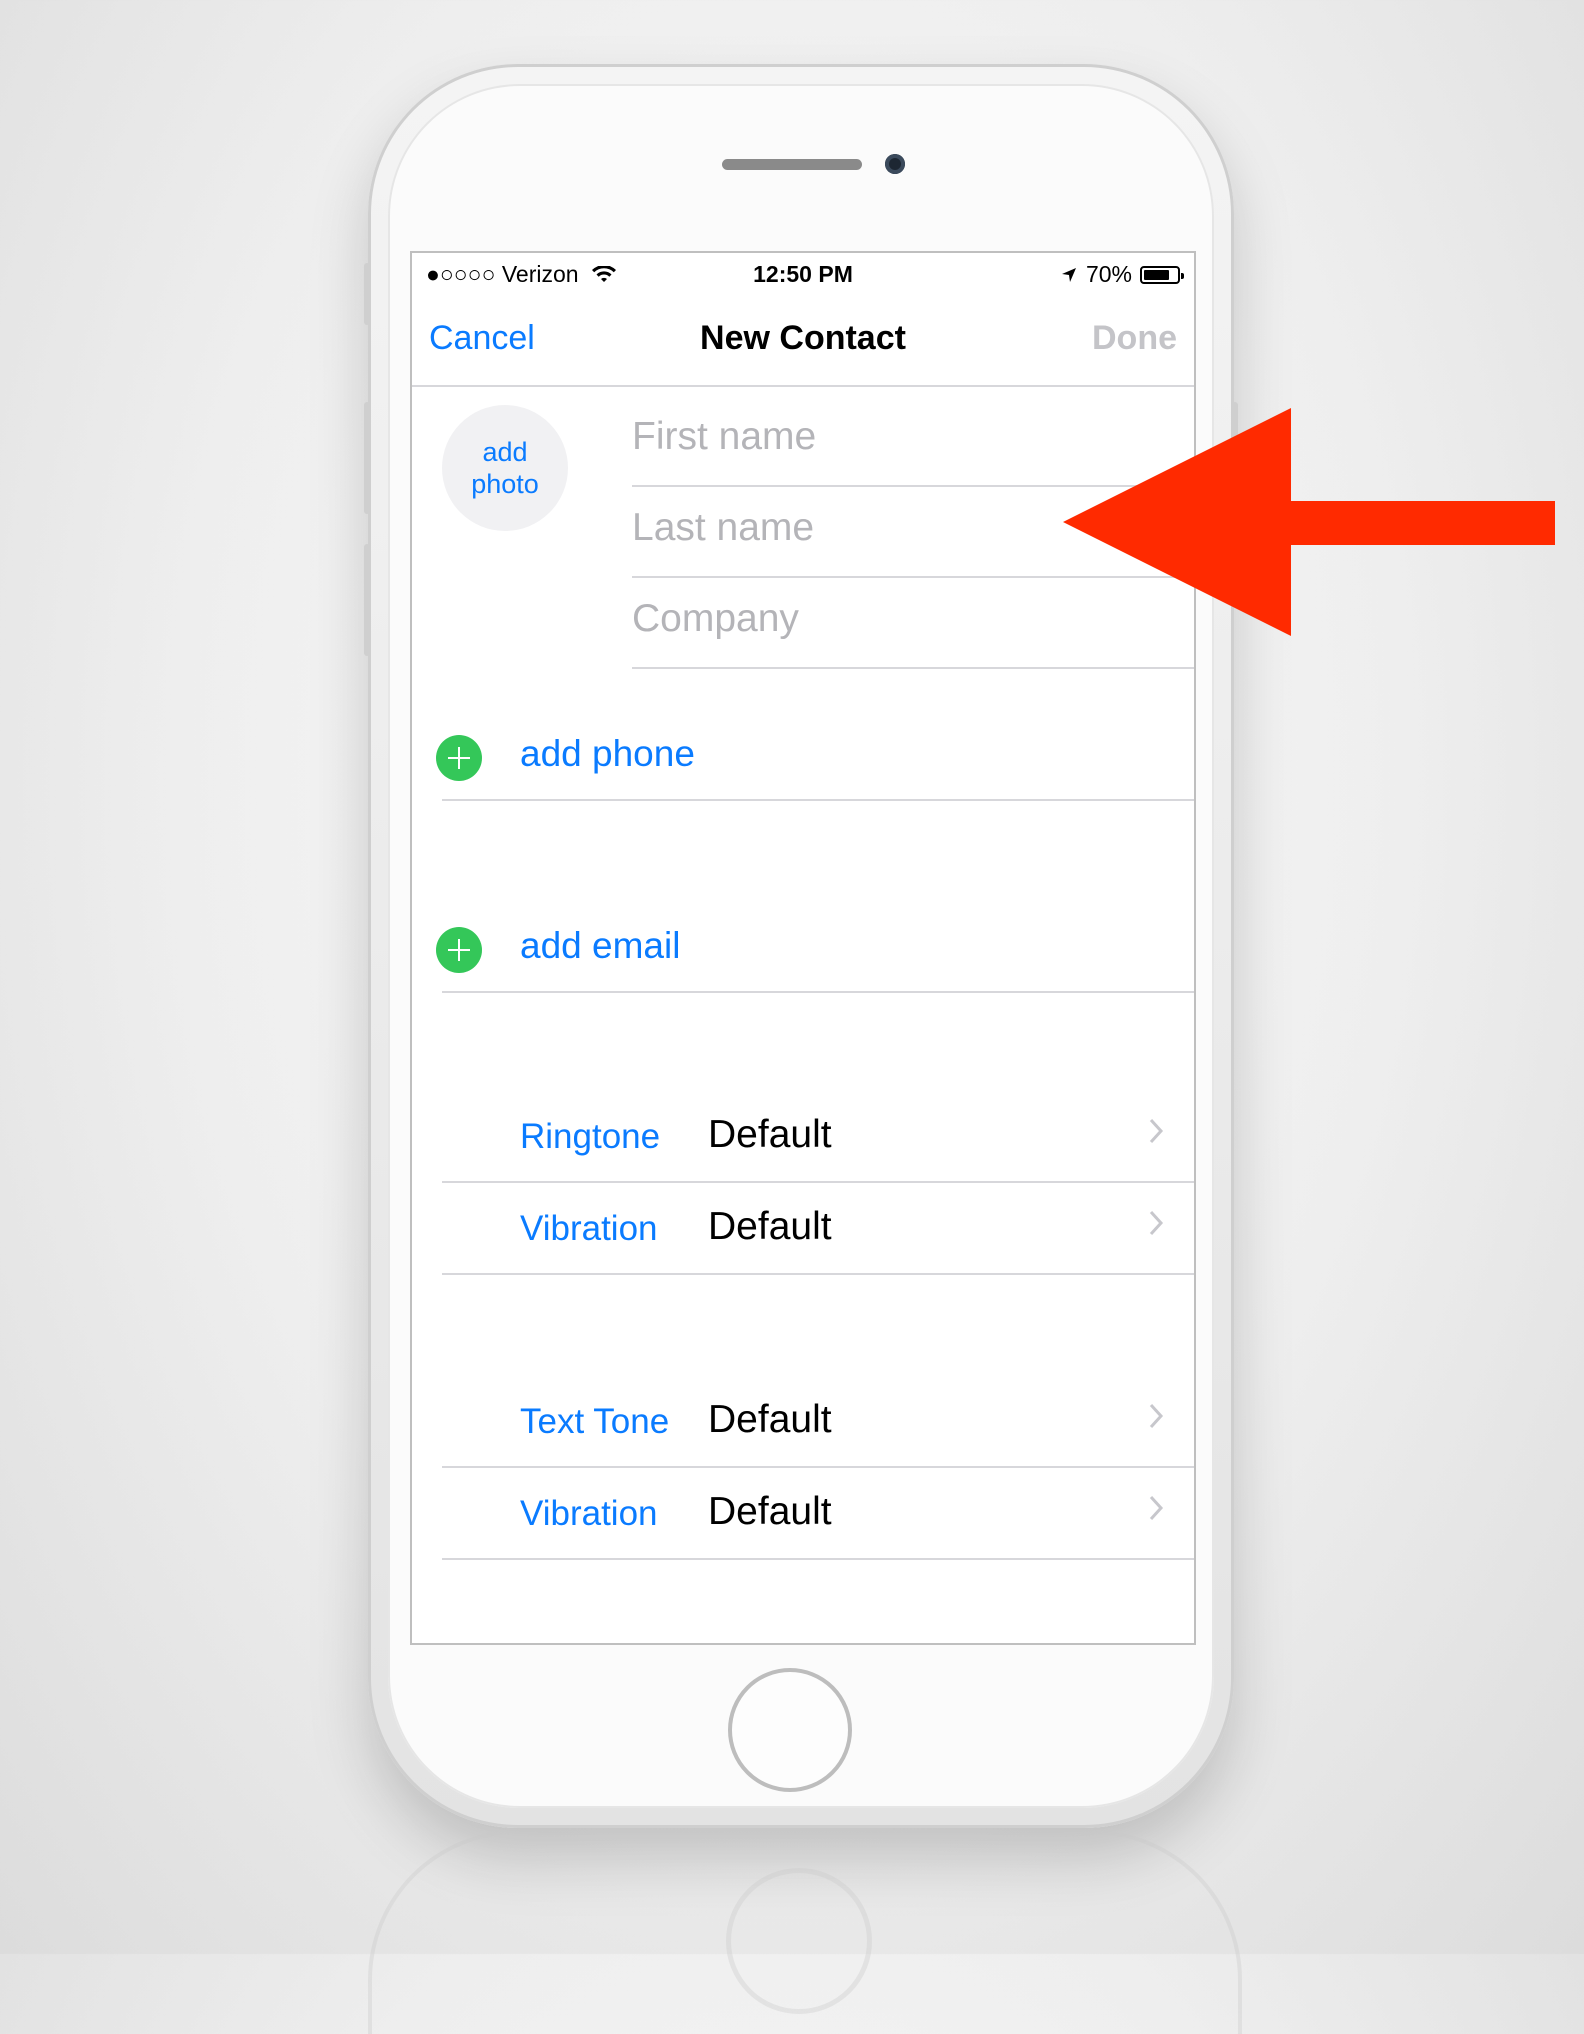 The width and height of the screenshot is (1584, 2034). Describe the element at coordinates (770, 1134) in the screenshot. I see `ringtone-value: Default` at that location.